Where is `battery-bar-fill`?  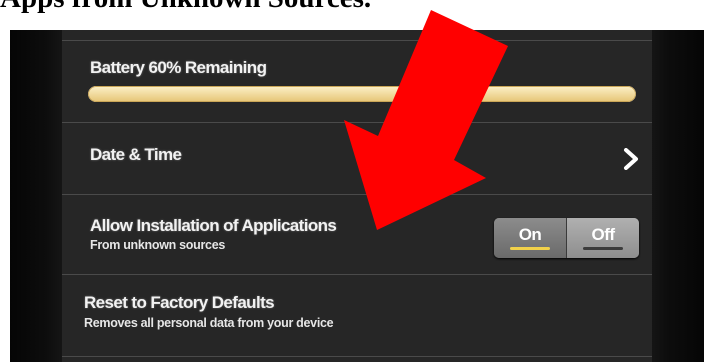
battery-bar-fill is located at coordinates (362, 94).